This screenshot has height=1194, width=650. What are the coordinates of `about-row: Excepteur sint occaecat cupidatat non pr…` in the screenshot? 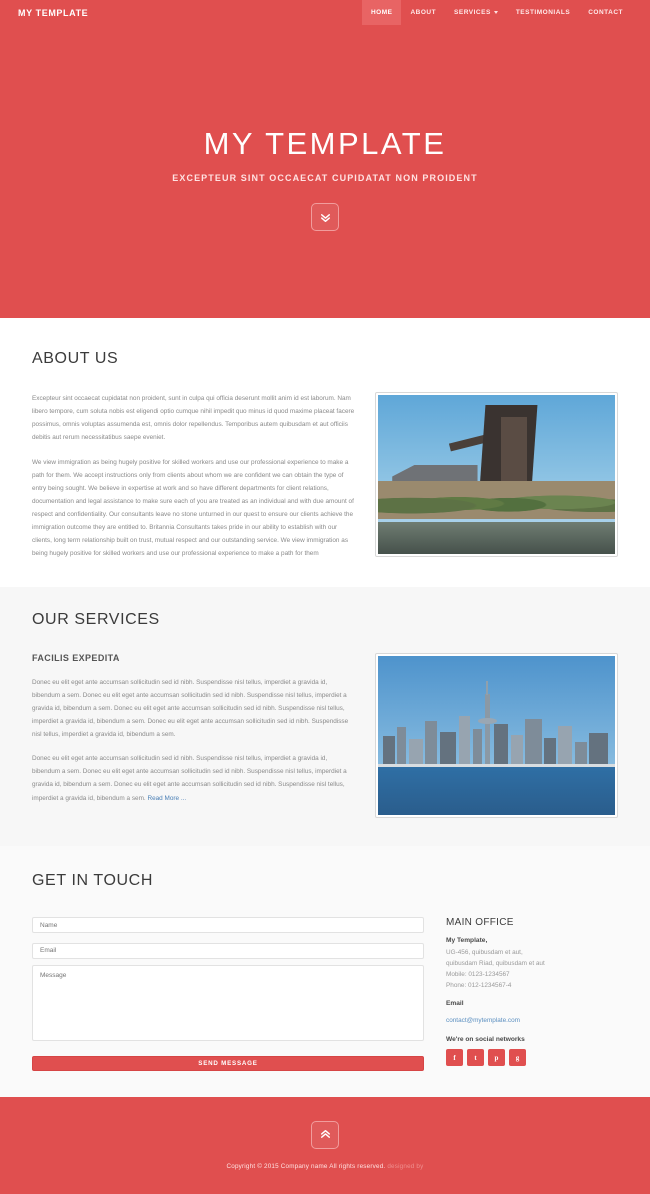 It's located at (325, 476).